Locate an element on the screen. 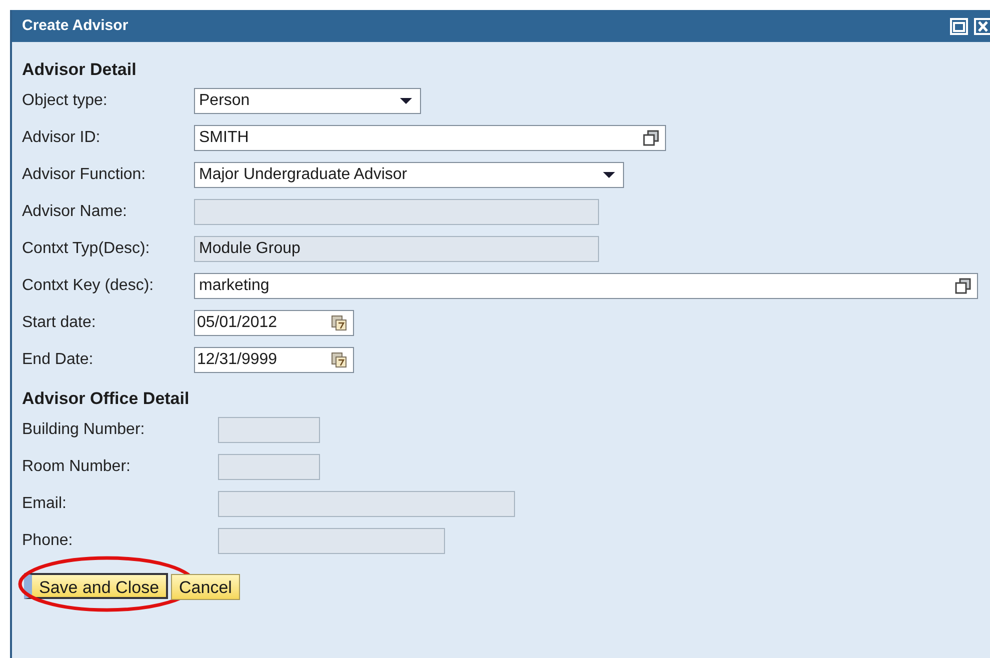  field-label: Contxt Typ(Desc): is located at coordinates (86, 248).